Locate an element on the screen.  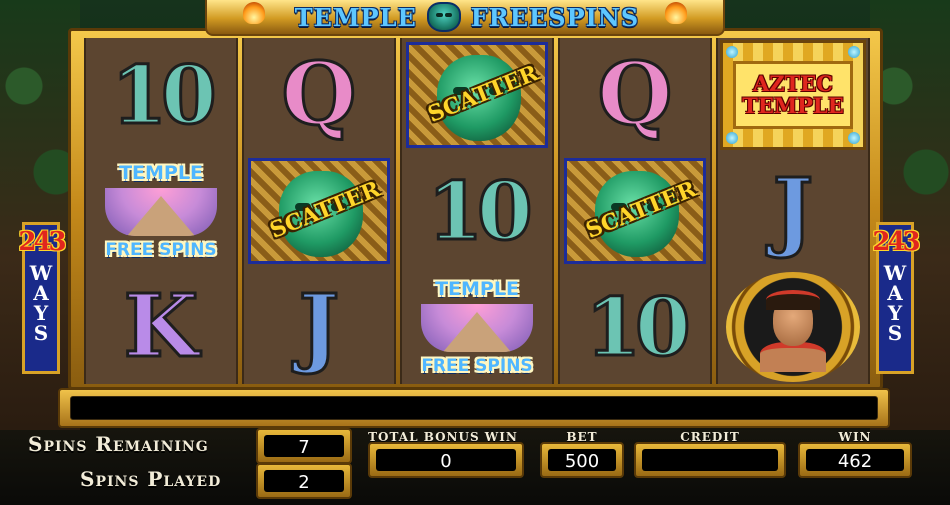
message-text is located at coordinates (474, 408).